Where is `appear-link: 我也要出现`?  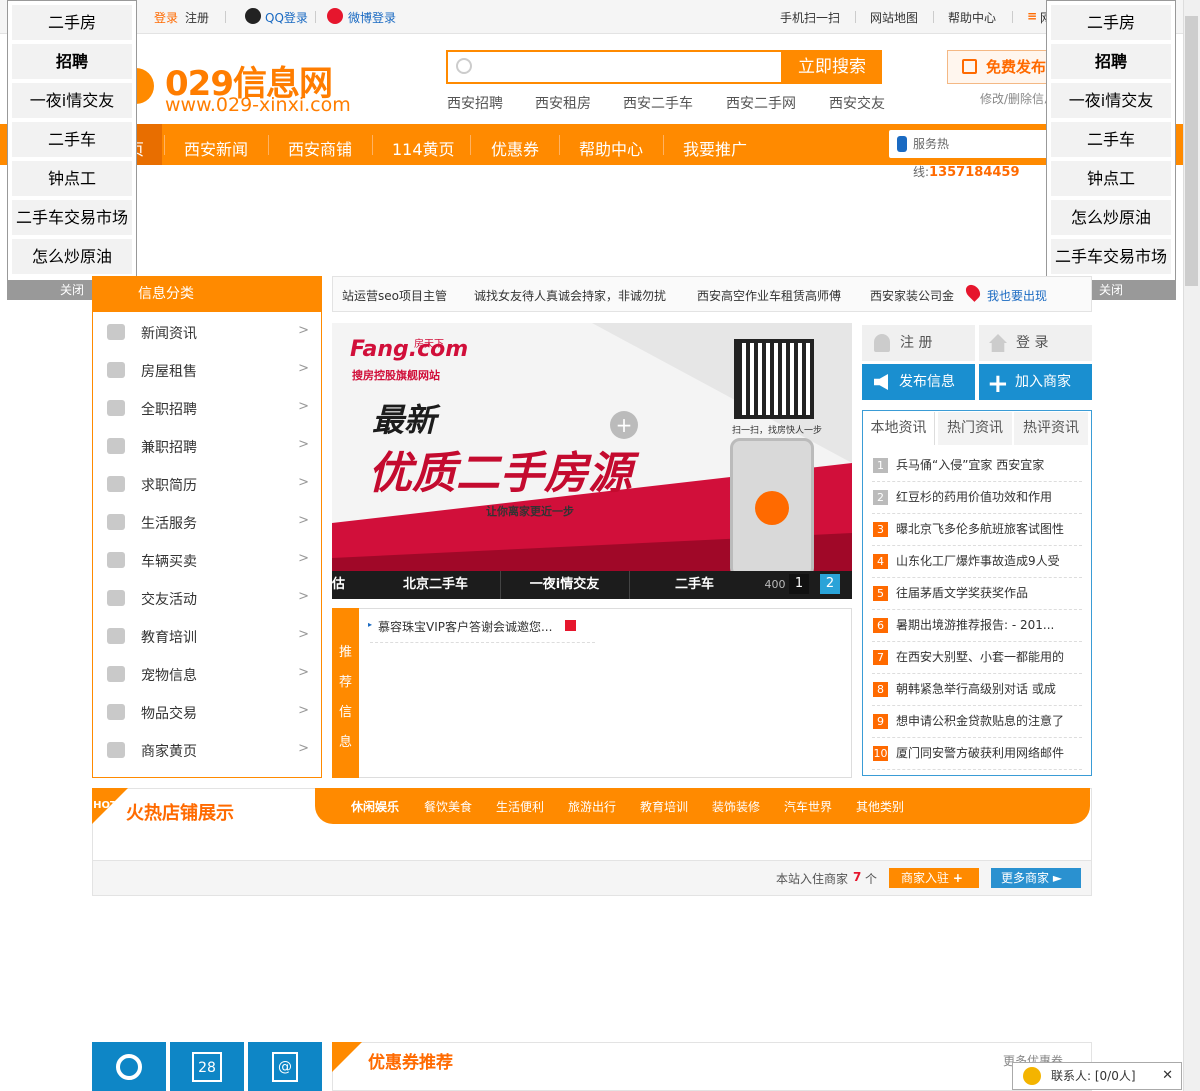 appear-link: 我也要出现 is located at coordinates (1017, 295).